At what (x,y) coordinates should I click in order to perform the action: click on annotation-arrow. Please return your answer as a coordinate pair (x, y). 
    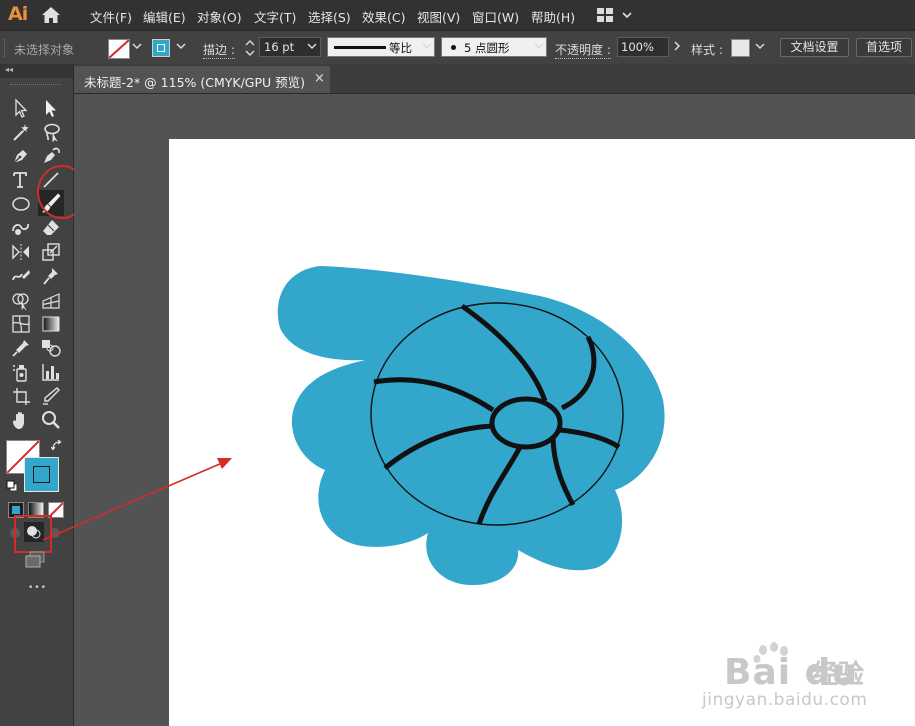
    Looking at the image, I should click on (137, 499).